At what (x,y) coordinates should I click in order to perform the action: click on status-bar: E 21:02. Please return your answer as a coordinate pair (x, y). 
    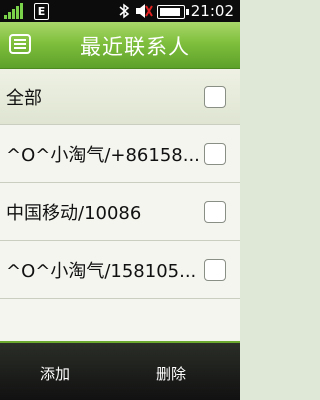
    Looking at the image, I should click on (120, 11).